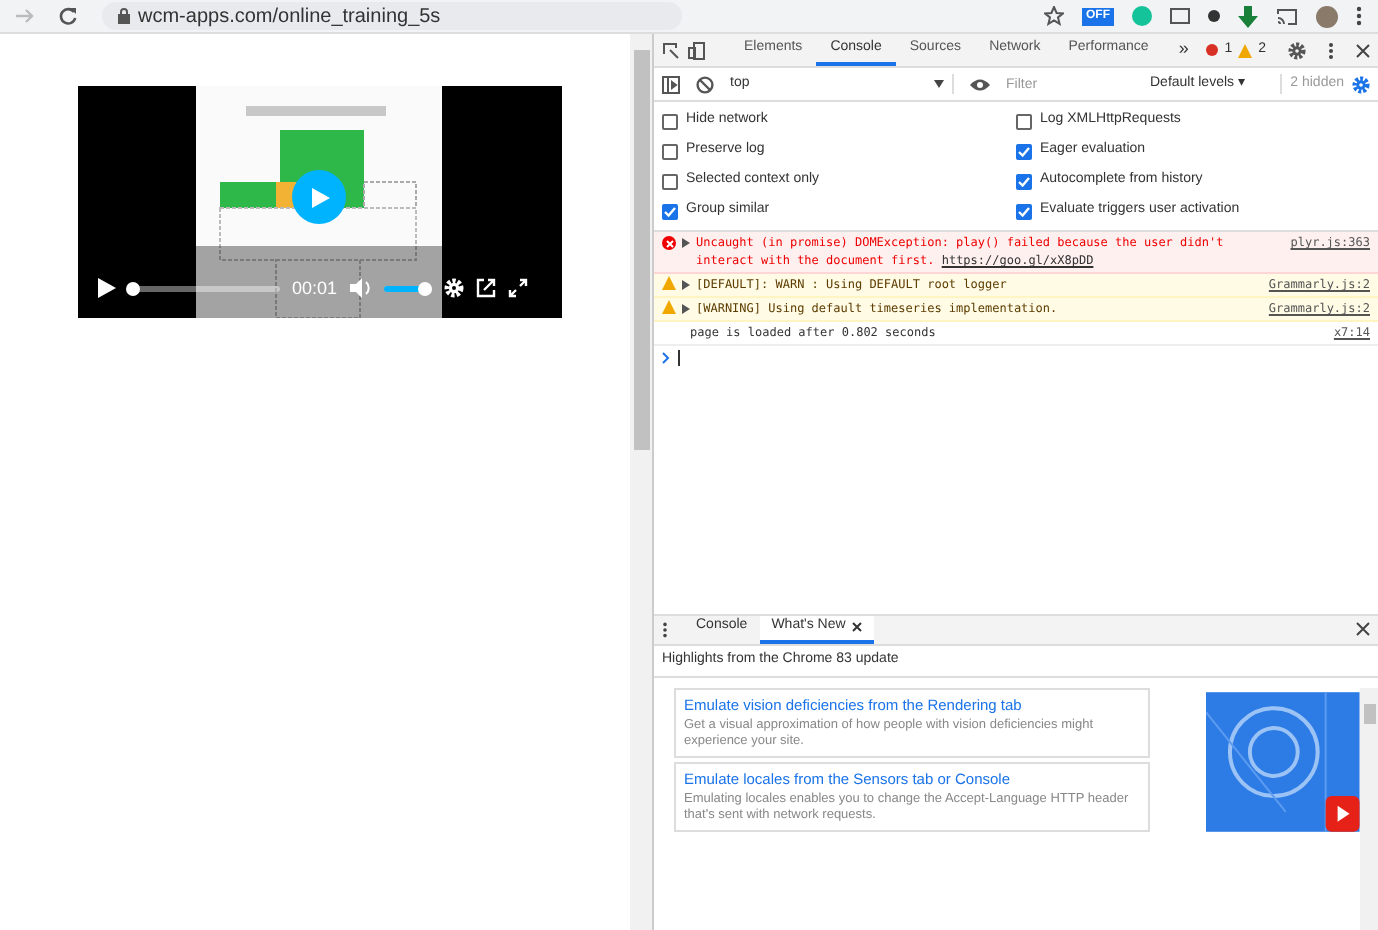  I want to click on lock-icon, so click(124, 16).